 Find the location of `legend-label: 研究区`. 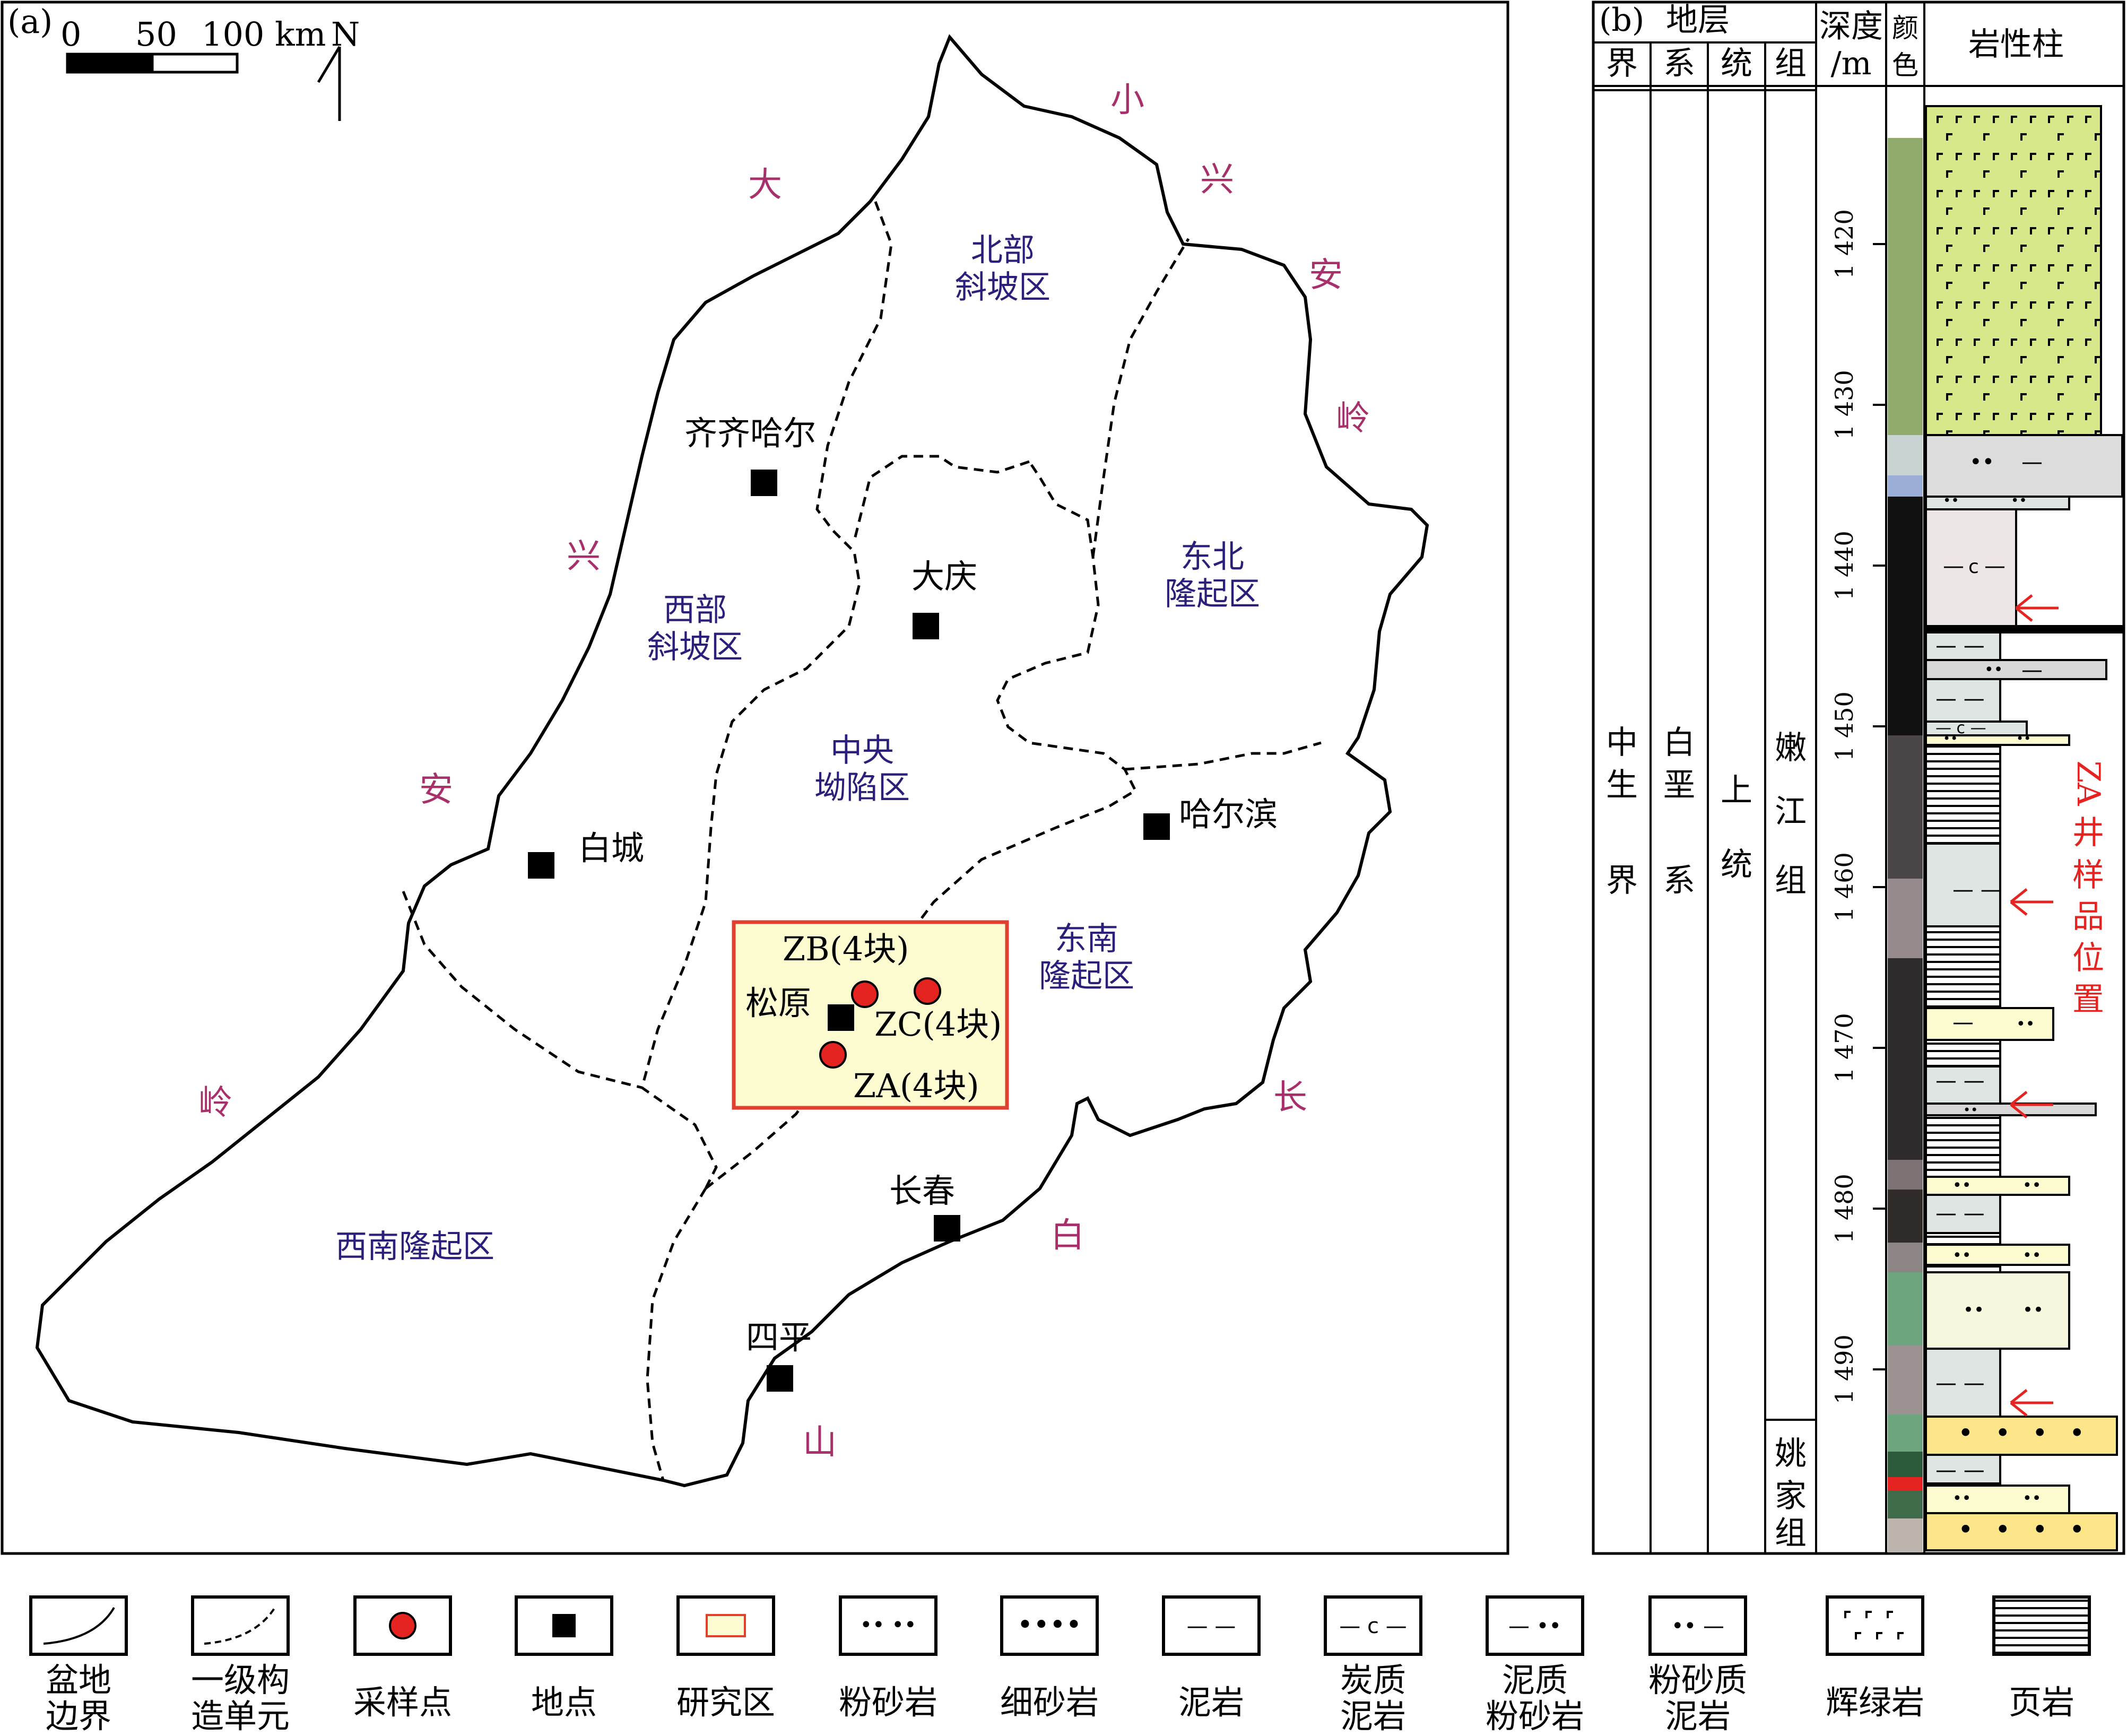

legend-label: 研究区 is located at coordinates (725, 1702).